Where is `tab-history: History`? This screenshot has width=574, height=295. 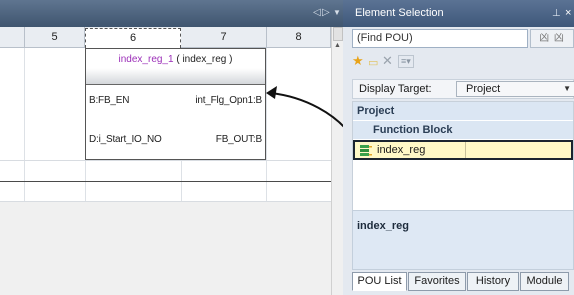 tab-history: History is located at coordinates (493, 281).